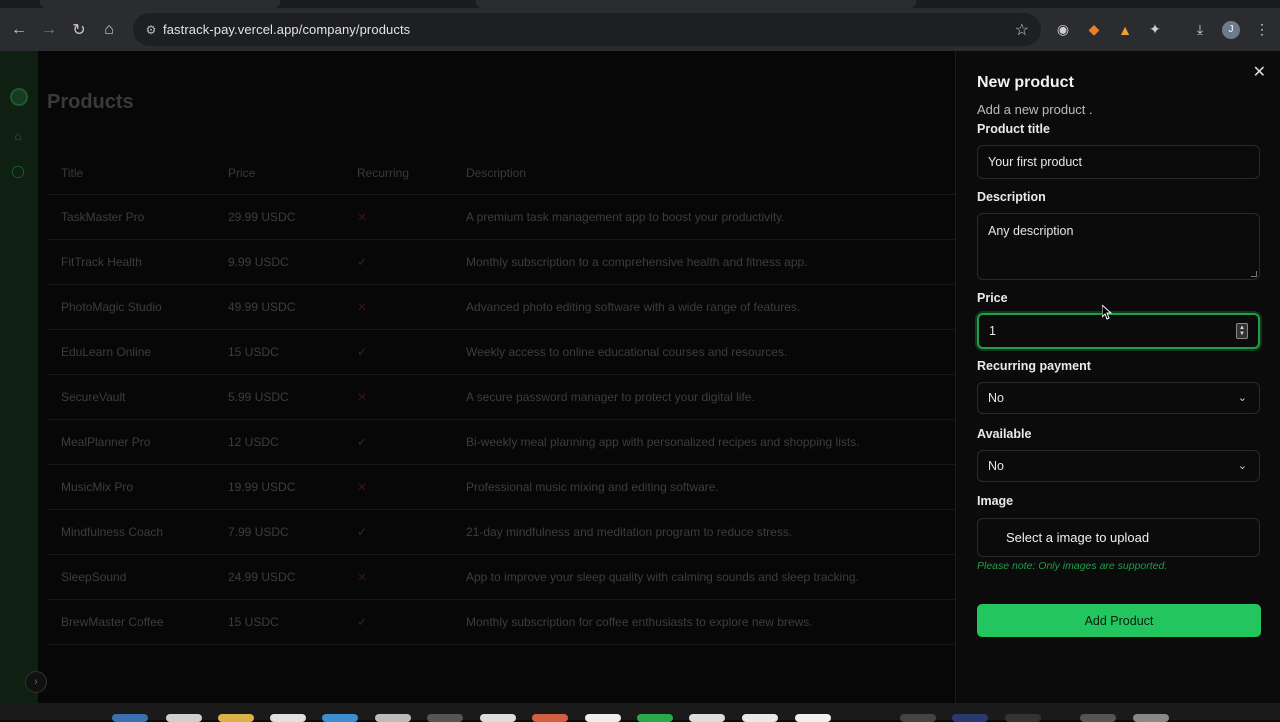 The width and height of the screenshot is (1280, 722). What do you see at coordinates (992, 331) in the screenshot?
I see `price-value: 1` at bounding box center [992, 331].